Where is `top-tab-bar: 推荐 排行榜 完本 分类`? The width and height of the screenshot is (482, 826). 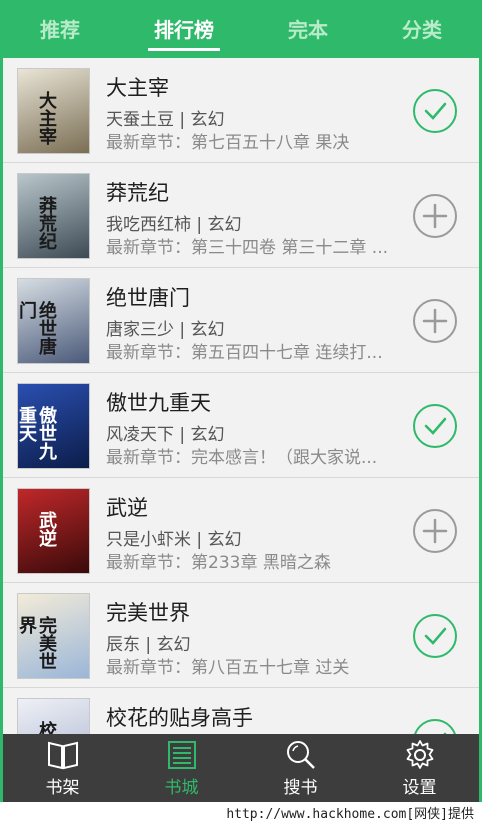
top-tab-bar: 推荐 排行榜 完本 分类 is located at coordinates (241, 29).